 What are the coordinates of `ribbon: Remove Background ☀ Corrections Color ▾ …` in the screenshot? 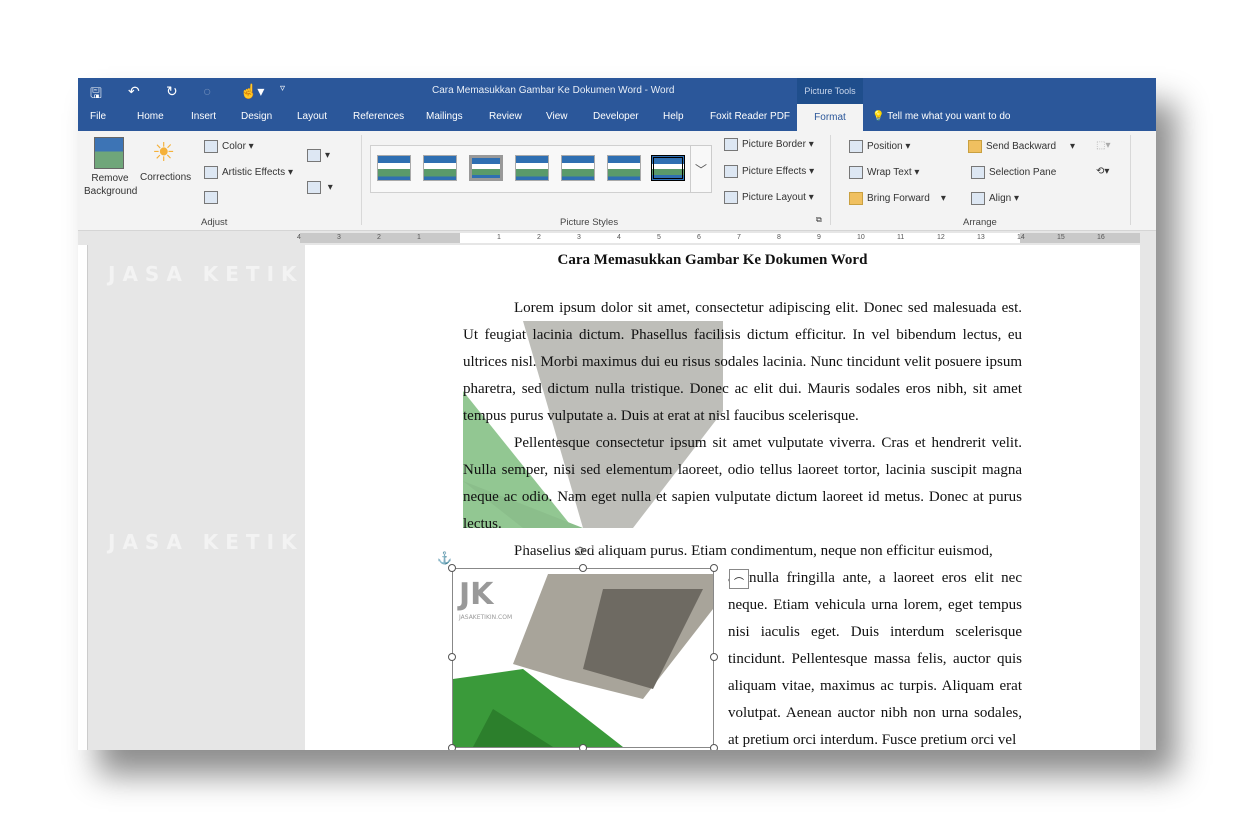 It's located at (617, 181).